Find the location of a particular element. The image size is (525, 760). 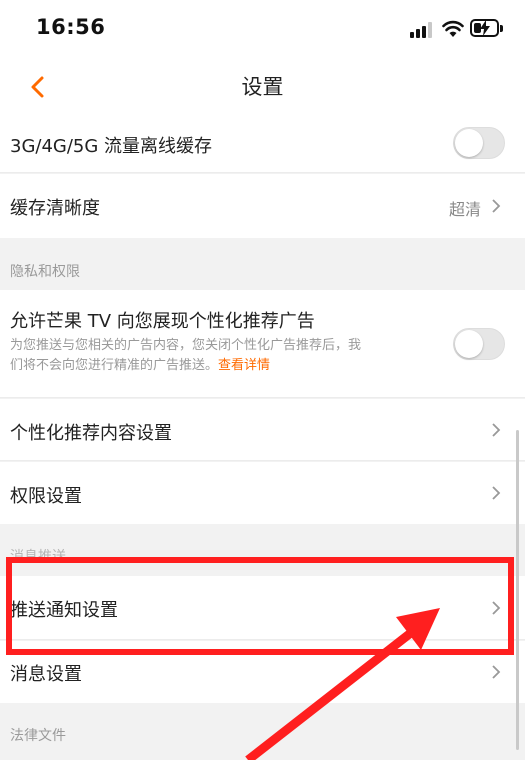

nav-bar: 设置 is located at coordinates (262, 86).